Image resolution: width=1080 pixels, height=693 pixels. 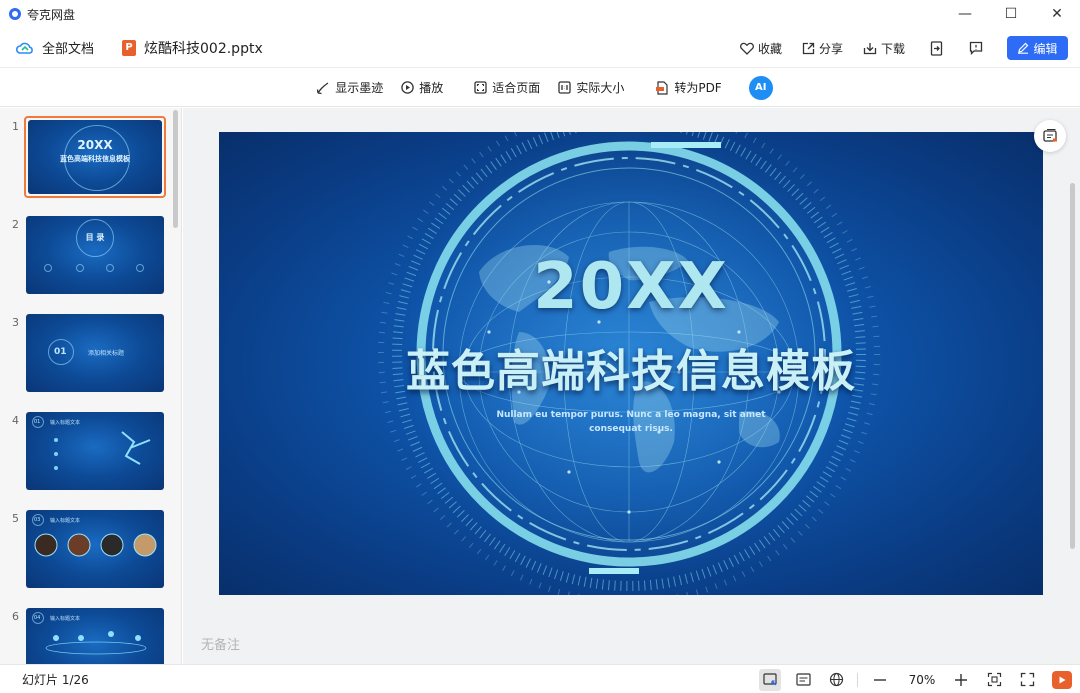 I want to click on edit-button: 编辑, so click(x=1037, y=48).